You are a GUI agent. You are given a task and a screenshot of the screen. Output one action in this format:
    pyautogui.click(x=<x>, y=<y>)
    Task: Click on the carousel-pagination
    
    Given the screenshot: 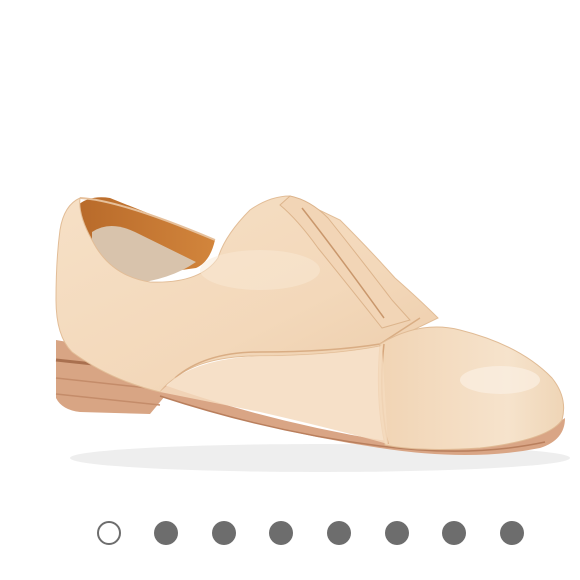 What is the action you would take?
    pyautogui.click(x=290, y=533)
    